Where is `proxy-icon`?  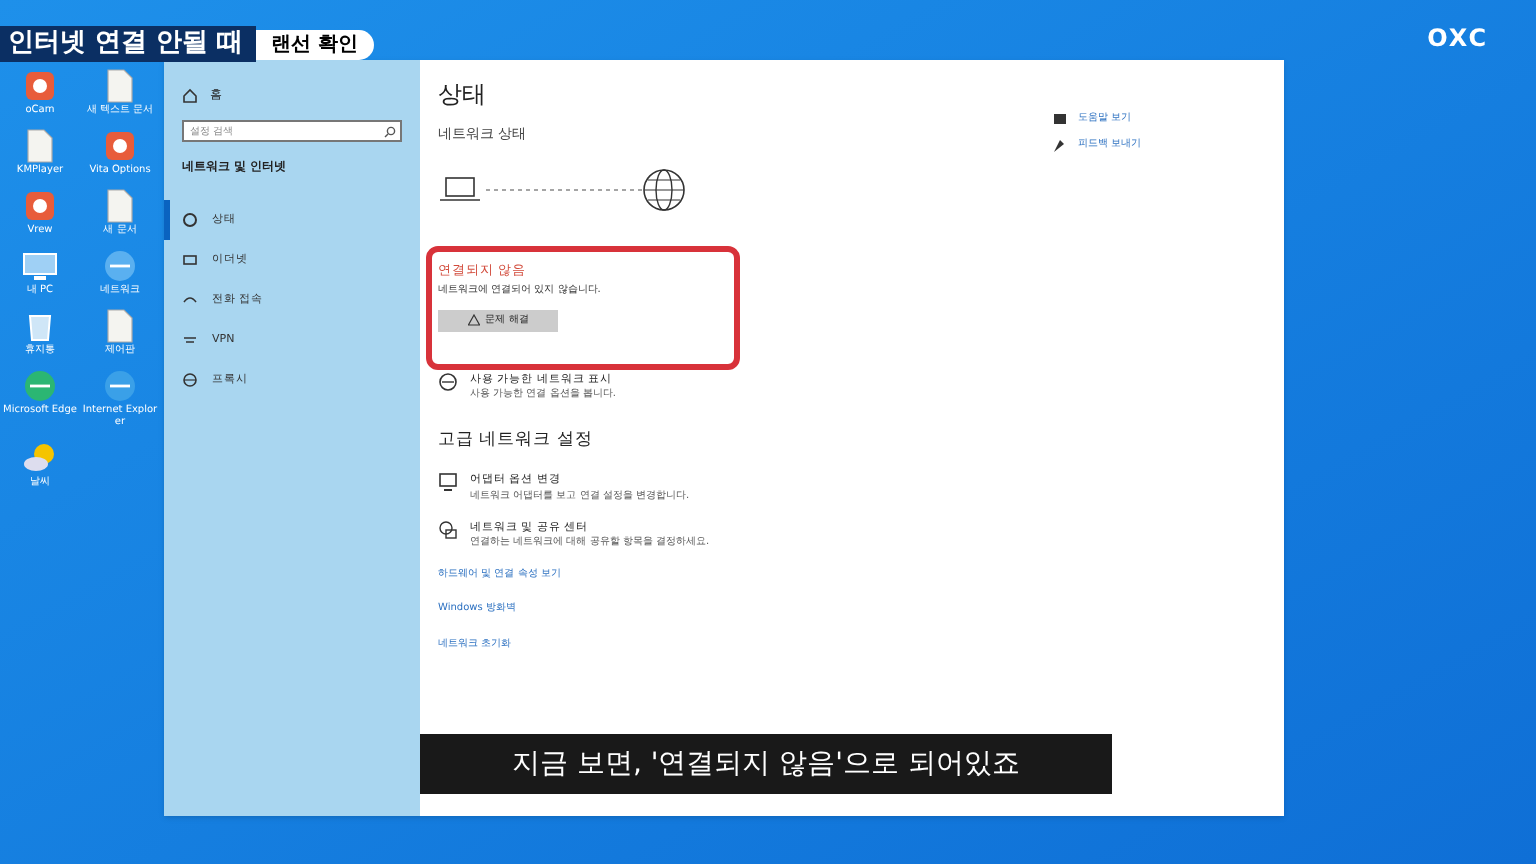 proxy-icon is located at coordinates (190, 380).